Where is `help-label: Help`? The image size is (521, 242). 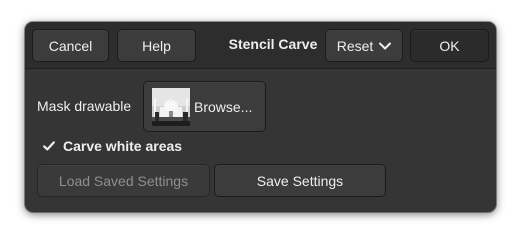 help-label: Help is located at coordinates (156, 45).